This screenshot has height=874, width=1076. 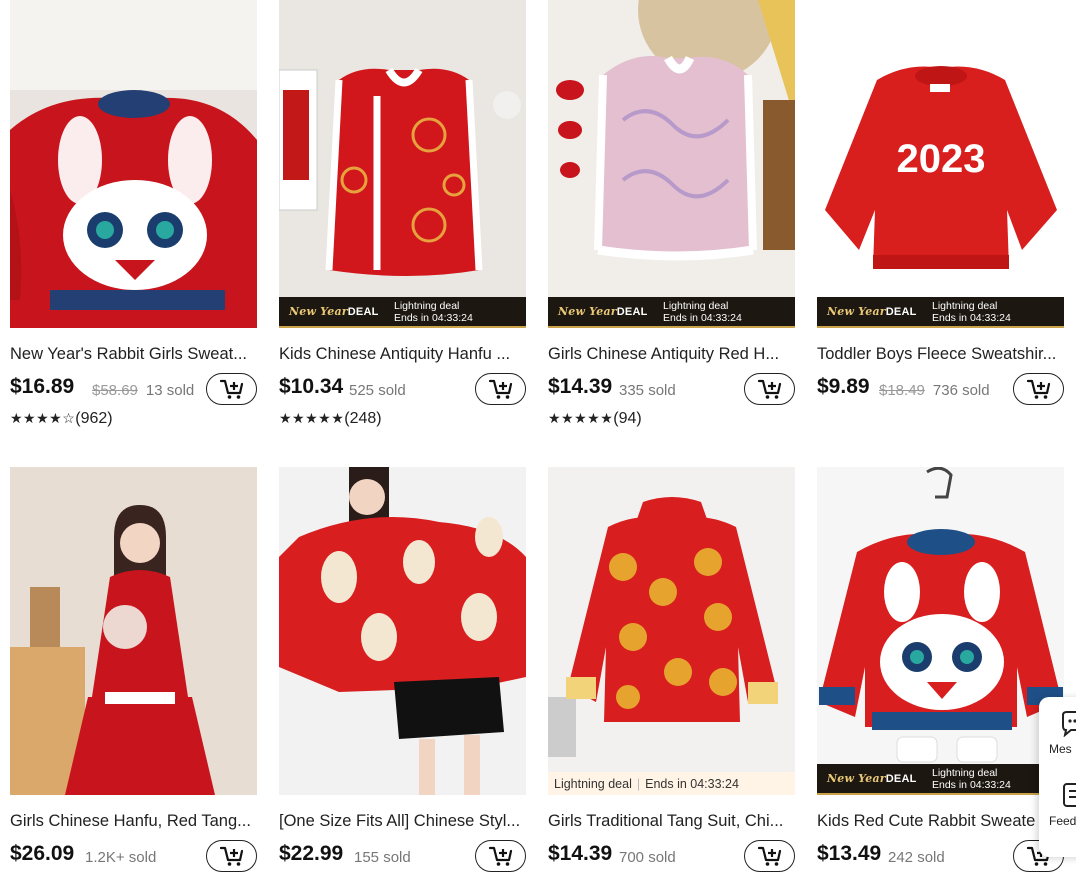 What do you see at coordinates (941, 159) in the screenshot?
I see `year-print: 2023` at bounding box center [941, 159].